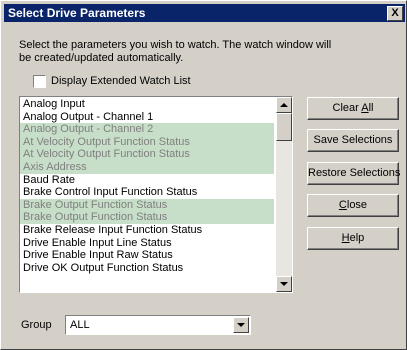 The image size is (407, 350). What do you see at coordinates (284, 194) in the screenshot?
I see `list-scrollbar` at bounding box center [284, 194].